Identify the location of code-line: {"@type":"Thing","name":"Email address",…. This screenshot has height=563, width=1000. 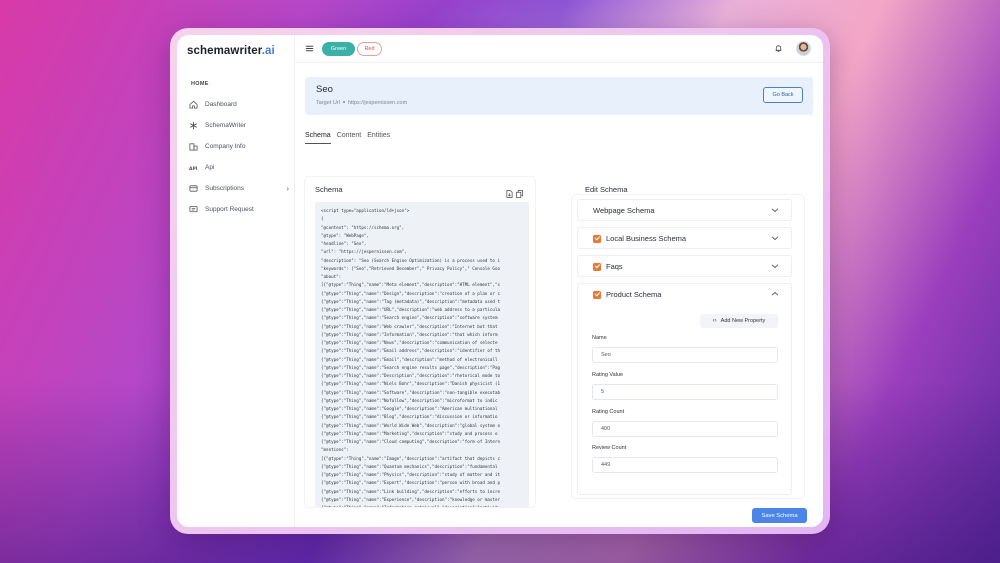
(410, 351).